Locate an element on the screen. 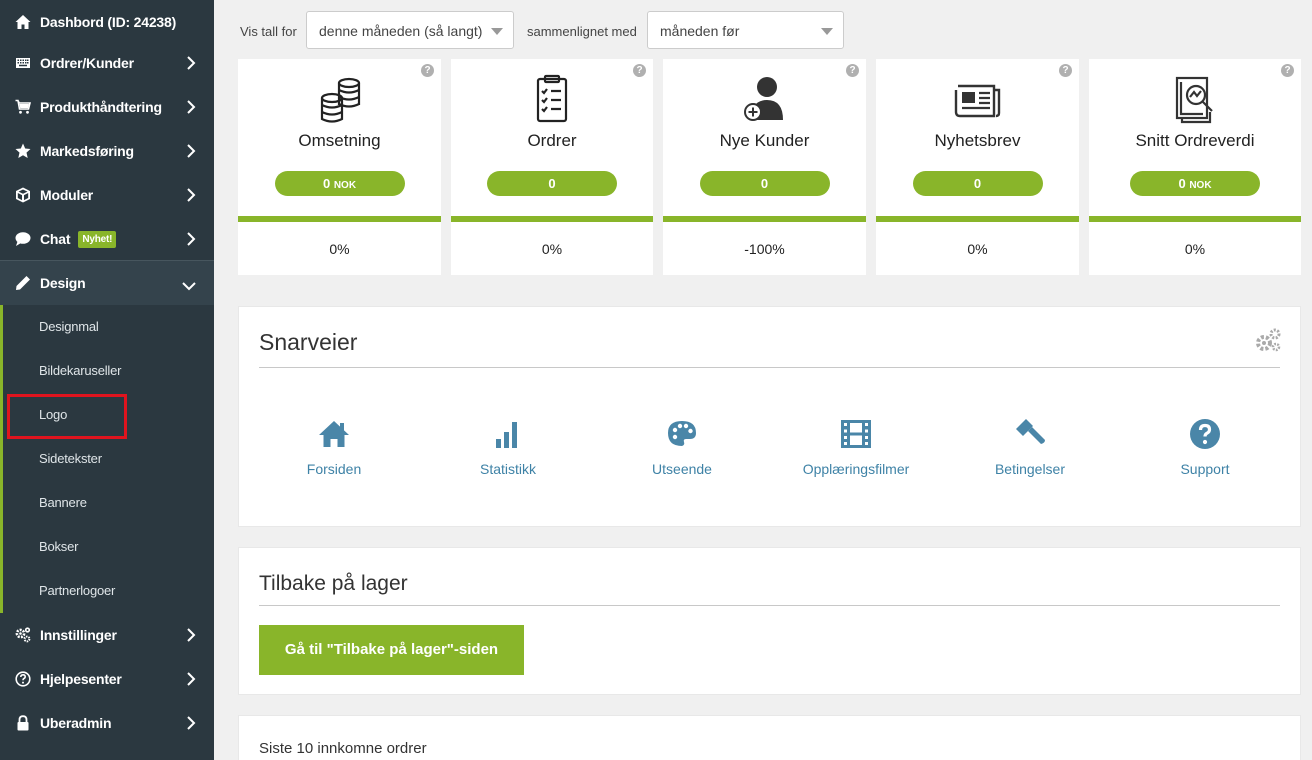 This screenshot has height=760, width=1312. shortcuts-title: Snarveier is located at coordinates (308, 342).